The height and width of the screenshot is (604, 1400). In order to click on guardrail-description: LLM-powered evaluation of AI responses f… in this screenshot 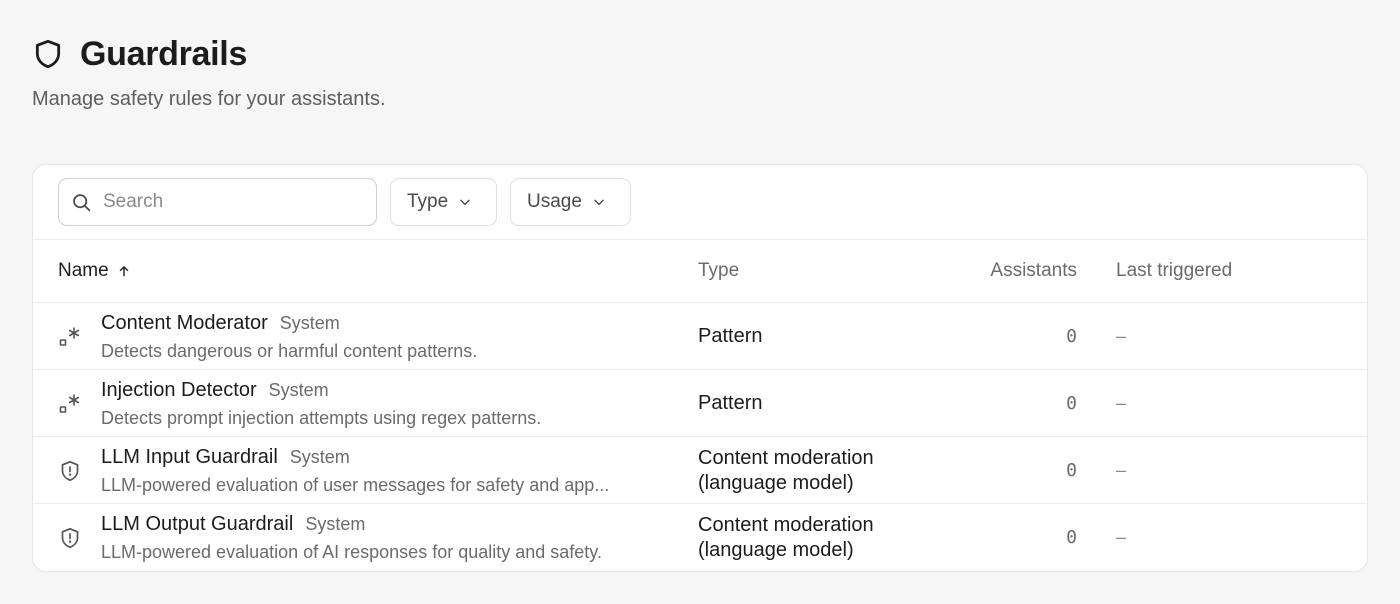, I will do `click(351, 552)`.